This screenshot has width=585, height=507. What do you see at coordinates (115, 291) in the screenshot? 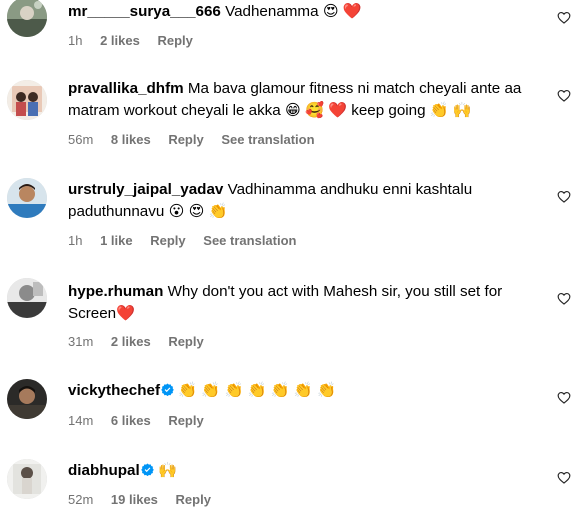
I see `comment-username: hype.rhuman` at bounding box center [115, 291].